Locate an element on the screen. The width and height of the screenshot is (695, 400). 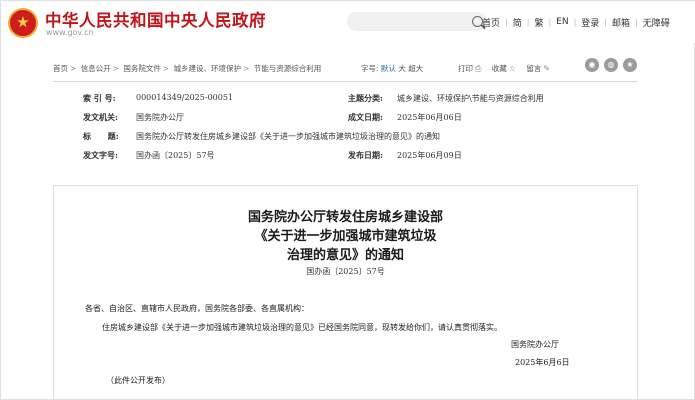
article-sign-date: 2025年6月6日 is located at coordinates (542, 362).